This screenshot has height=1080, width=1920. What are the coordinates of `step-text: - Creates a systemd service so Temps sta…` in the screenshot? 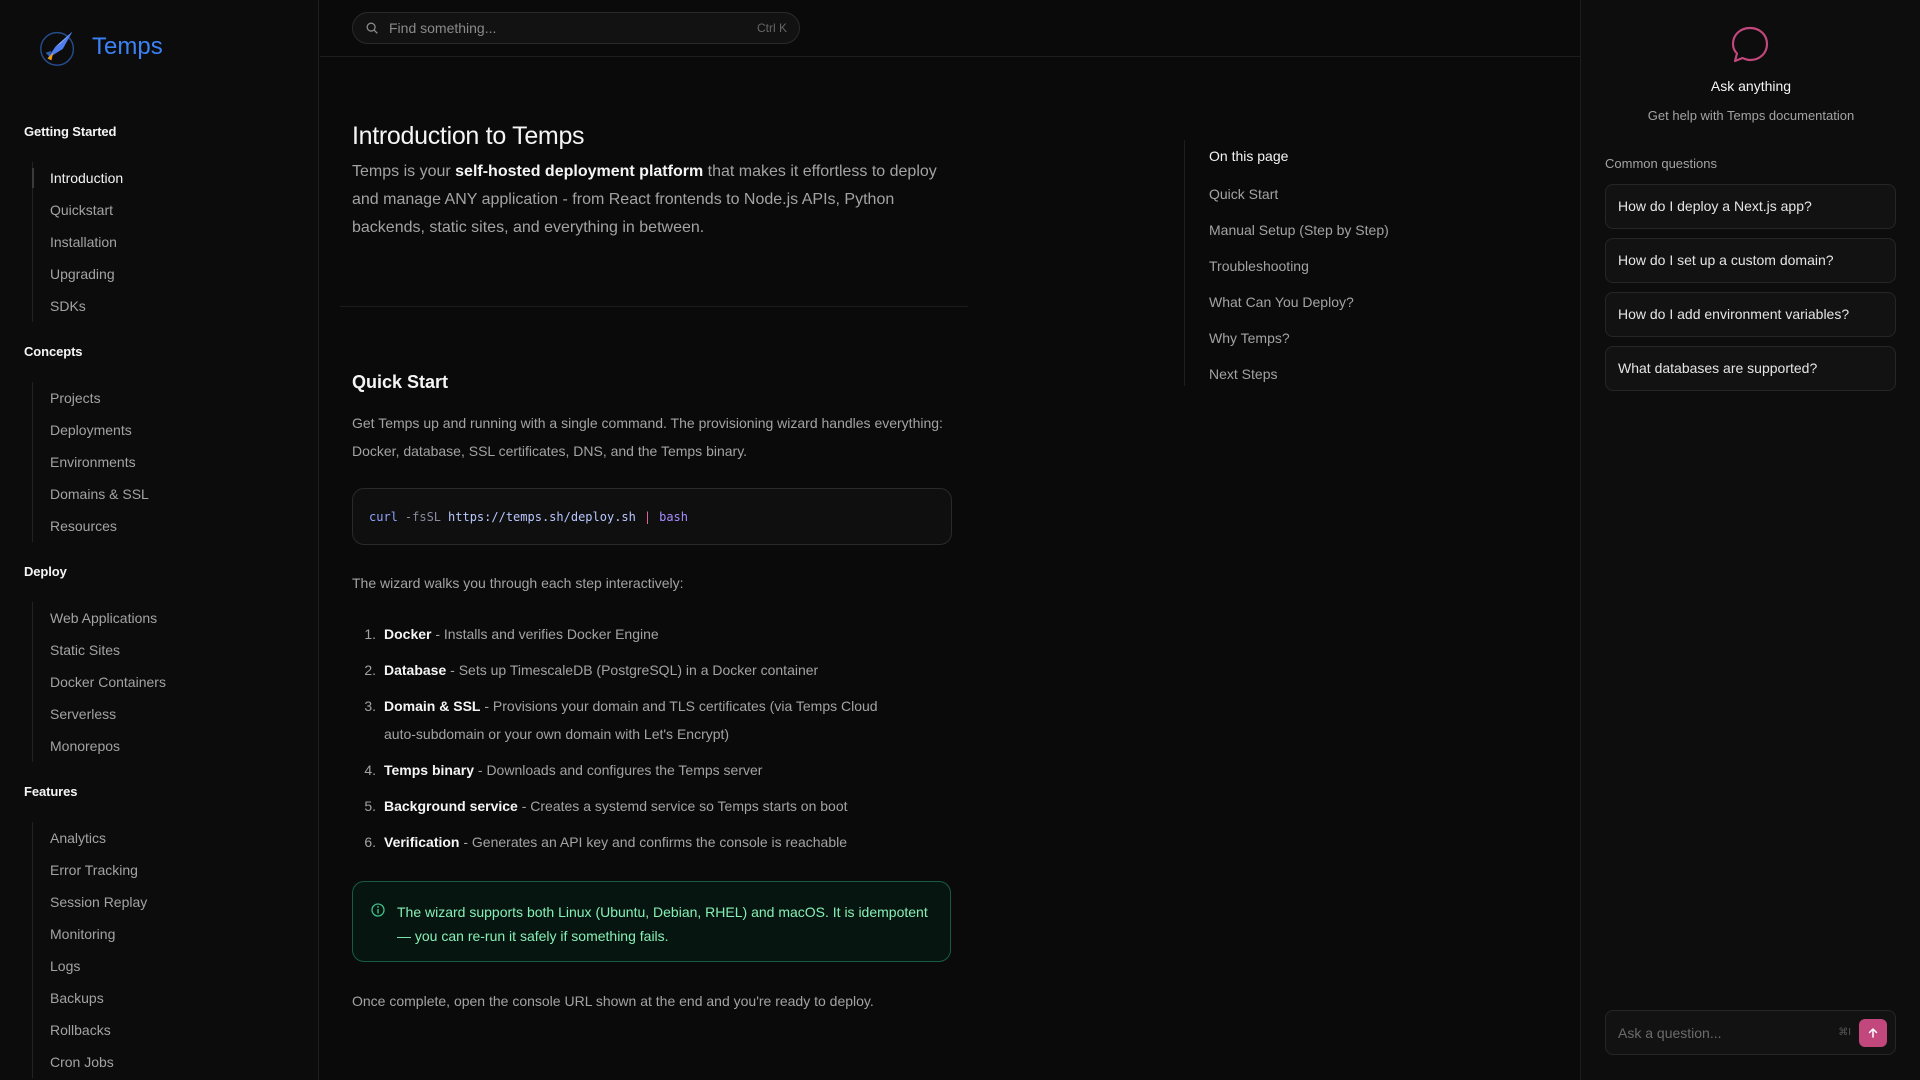 It's located at (682, 806).